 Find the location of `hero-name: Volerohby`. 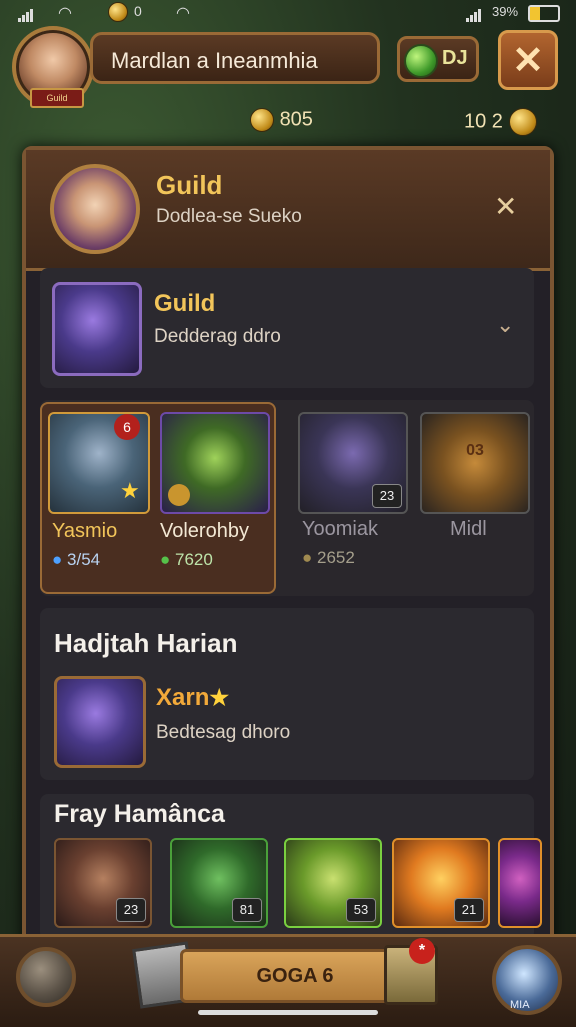

hero-name: Volerohby is located at coordinates (204, 531).